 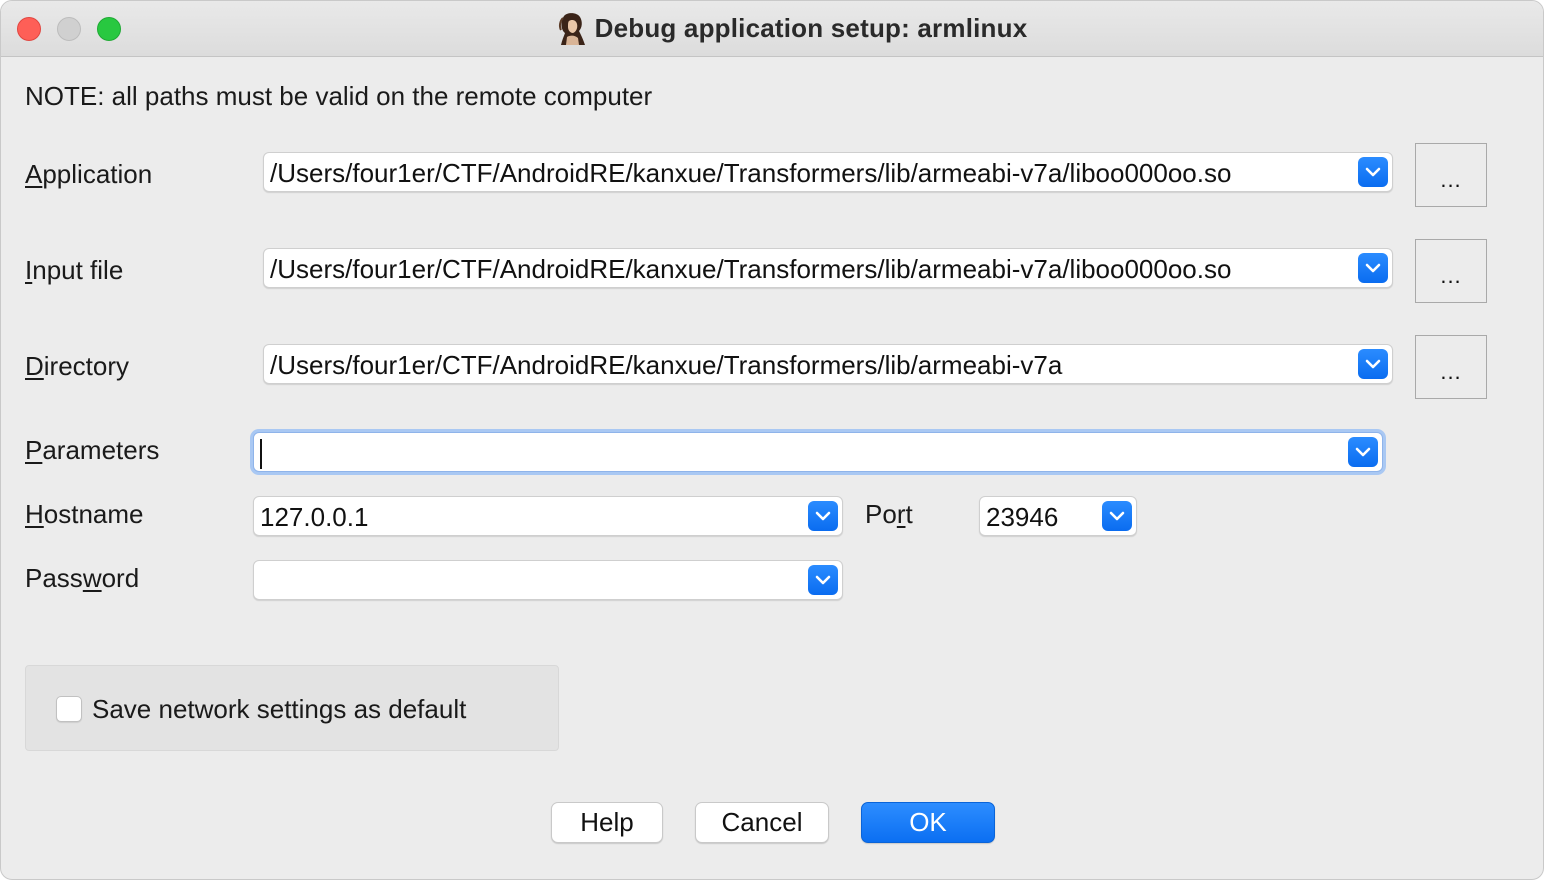 I want to click on ok-button: OK, so click(x=928, y=822).